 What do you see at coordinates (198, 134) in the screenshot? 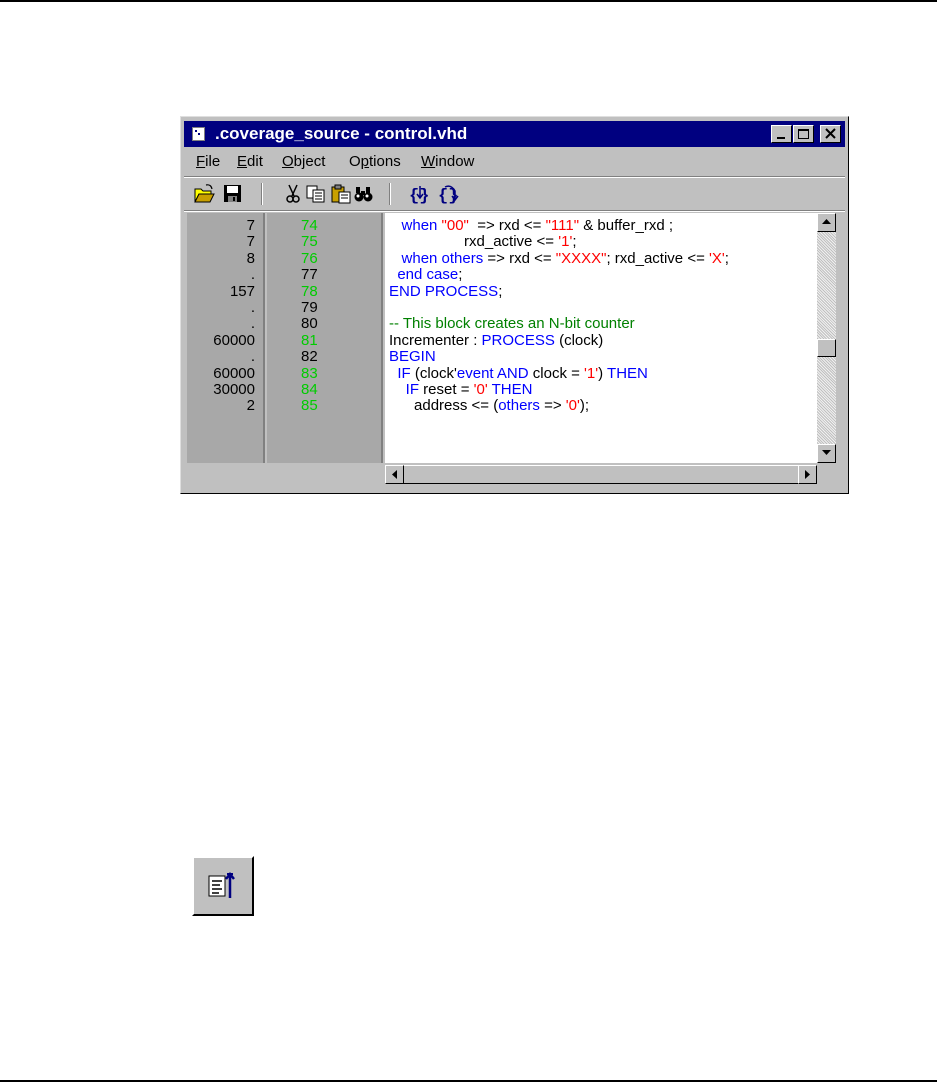
I see `window-app-icon` at bounding box center [198, 134].